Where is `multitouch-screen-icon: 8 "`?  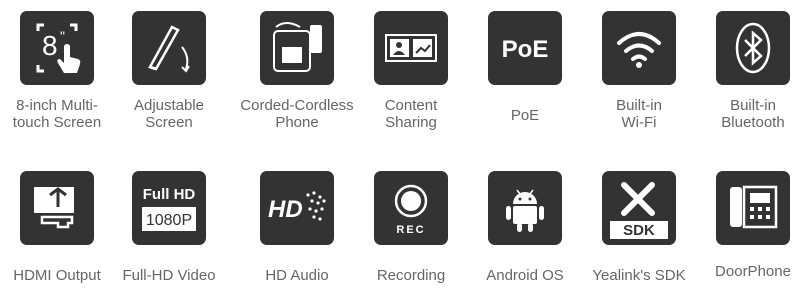
multitouch-screen-icon: 8 " is located at coordinates (57, 48).